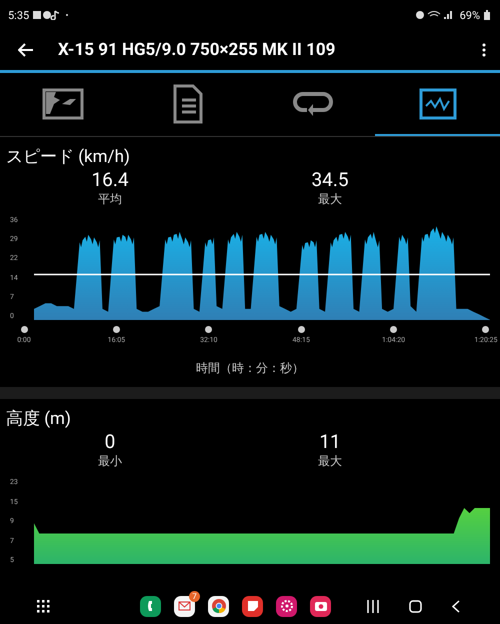 This screenshot has width=500, height=624. I want to click on battery-icon, so click(487, 15).